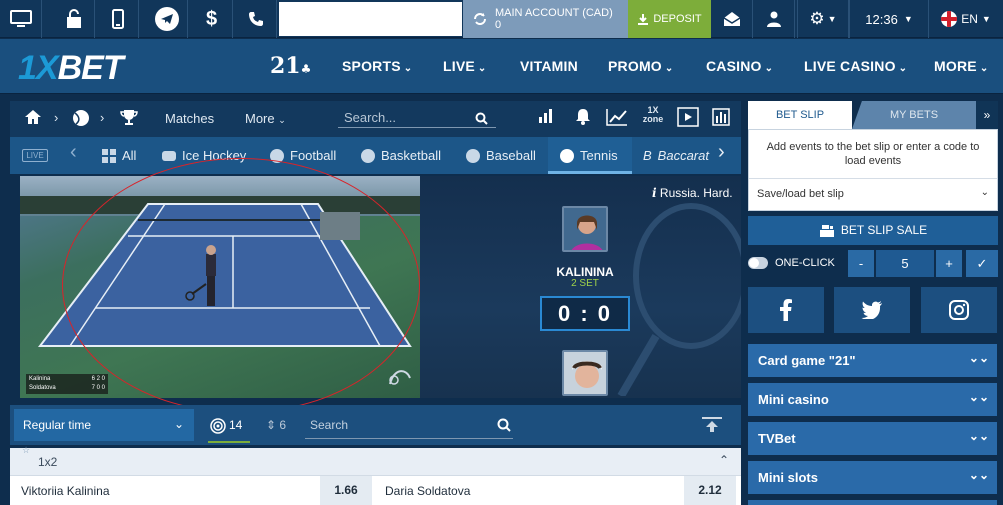  I want to click on site-logo: 1XBET, so click(71, 68).